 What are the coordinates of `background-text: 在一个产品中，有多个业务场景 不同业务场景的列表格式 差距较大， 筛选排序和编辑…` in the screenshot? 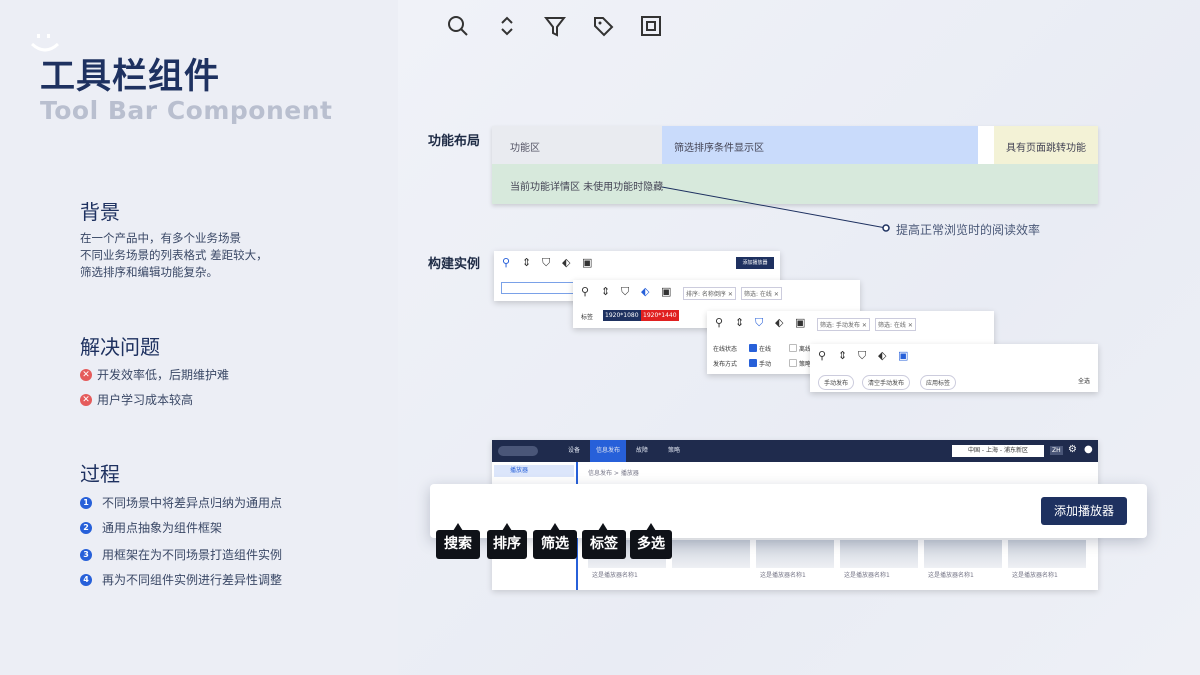 It's located at (174, 255).